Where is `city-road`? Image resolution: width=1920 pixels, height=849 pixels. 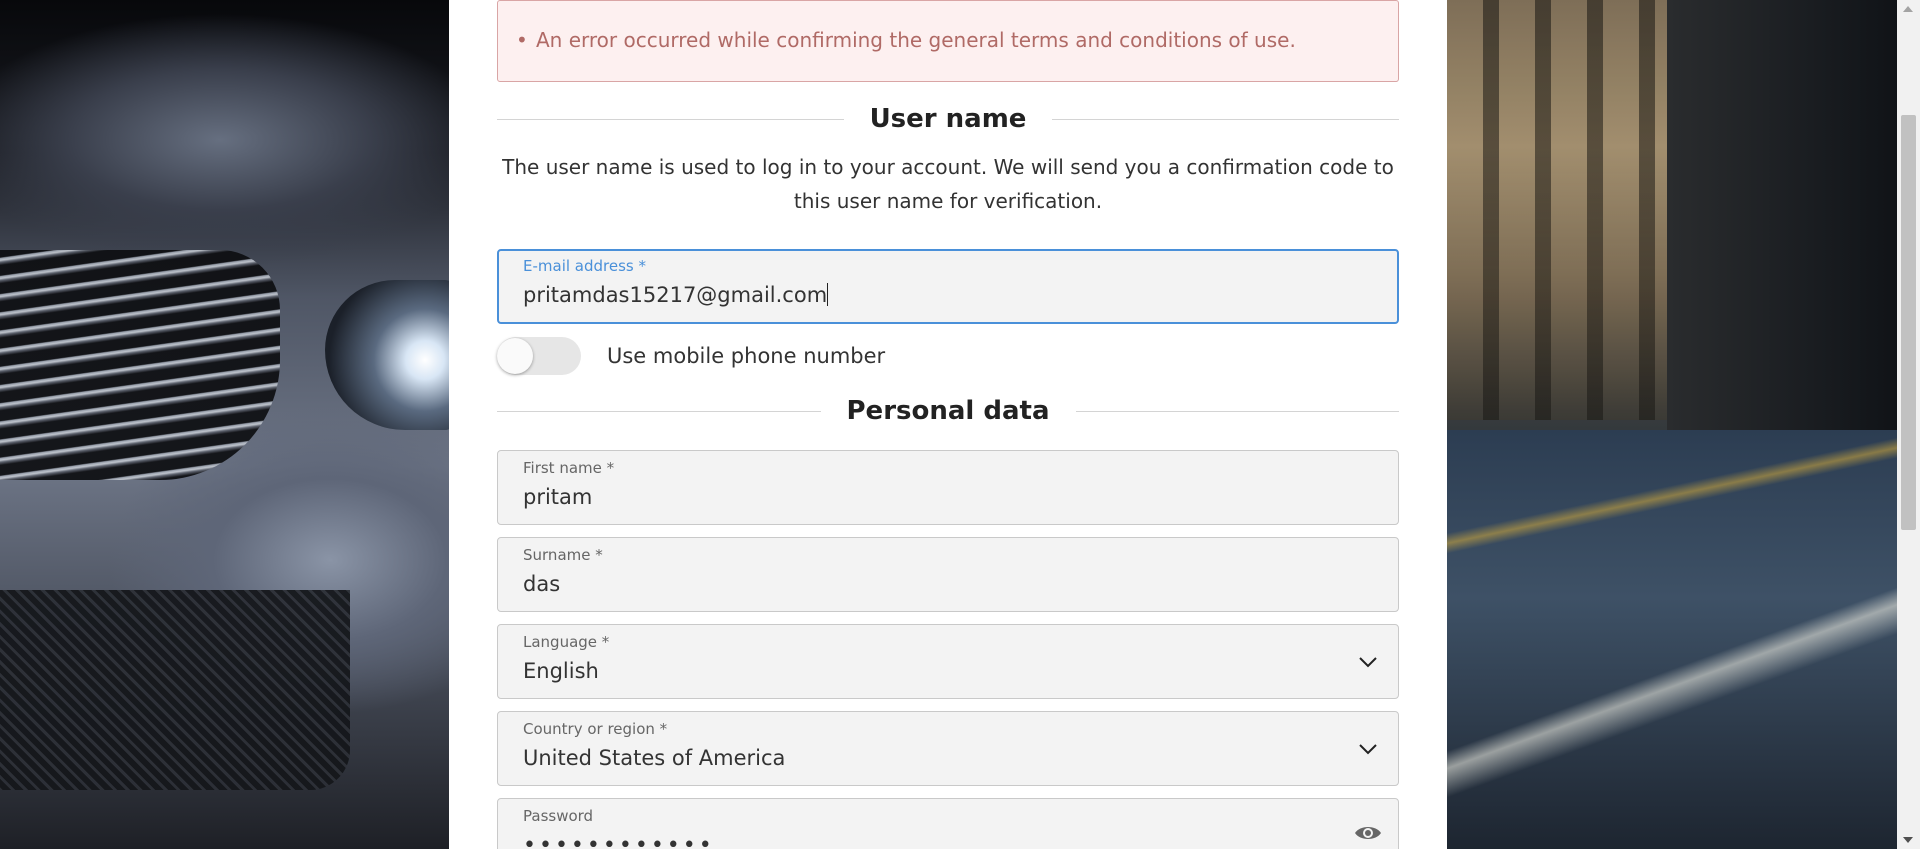 city-road is located at coordinates (1672, 639).